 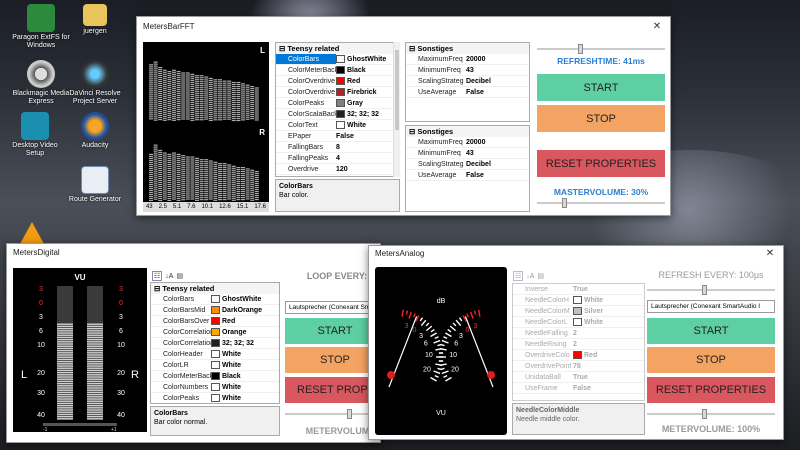 What do you see at coordinates (367, 81) in the screenshot?
I see `property-value: Red` at bounding box center [367, 81].